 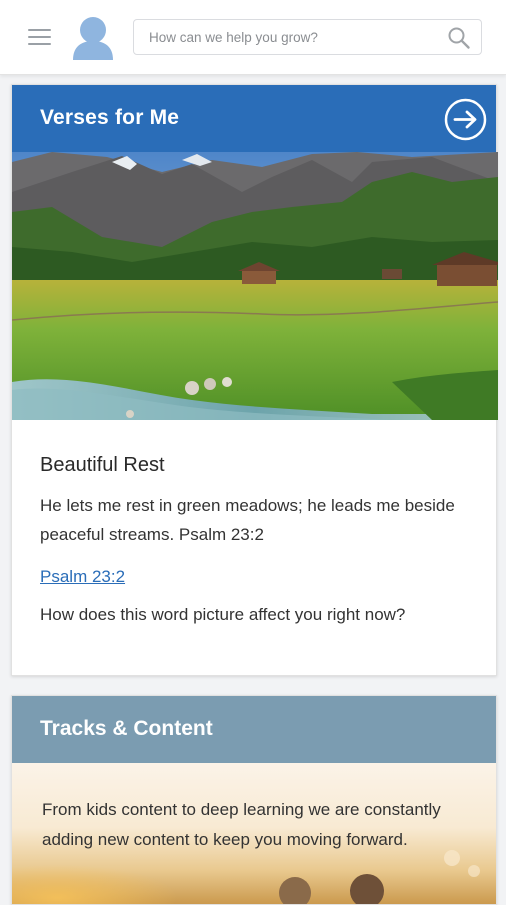 What do you see at coordinates (254, 118) in the screenshot?
I see `verses-card-header: Verses for Me` at bounding box center [254, 118].